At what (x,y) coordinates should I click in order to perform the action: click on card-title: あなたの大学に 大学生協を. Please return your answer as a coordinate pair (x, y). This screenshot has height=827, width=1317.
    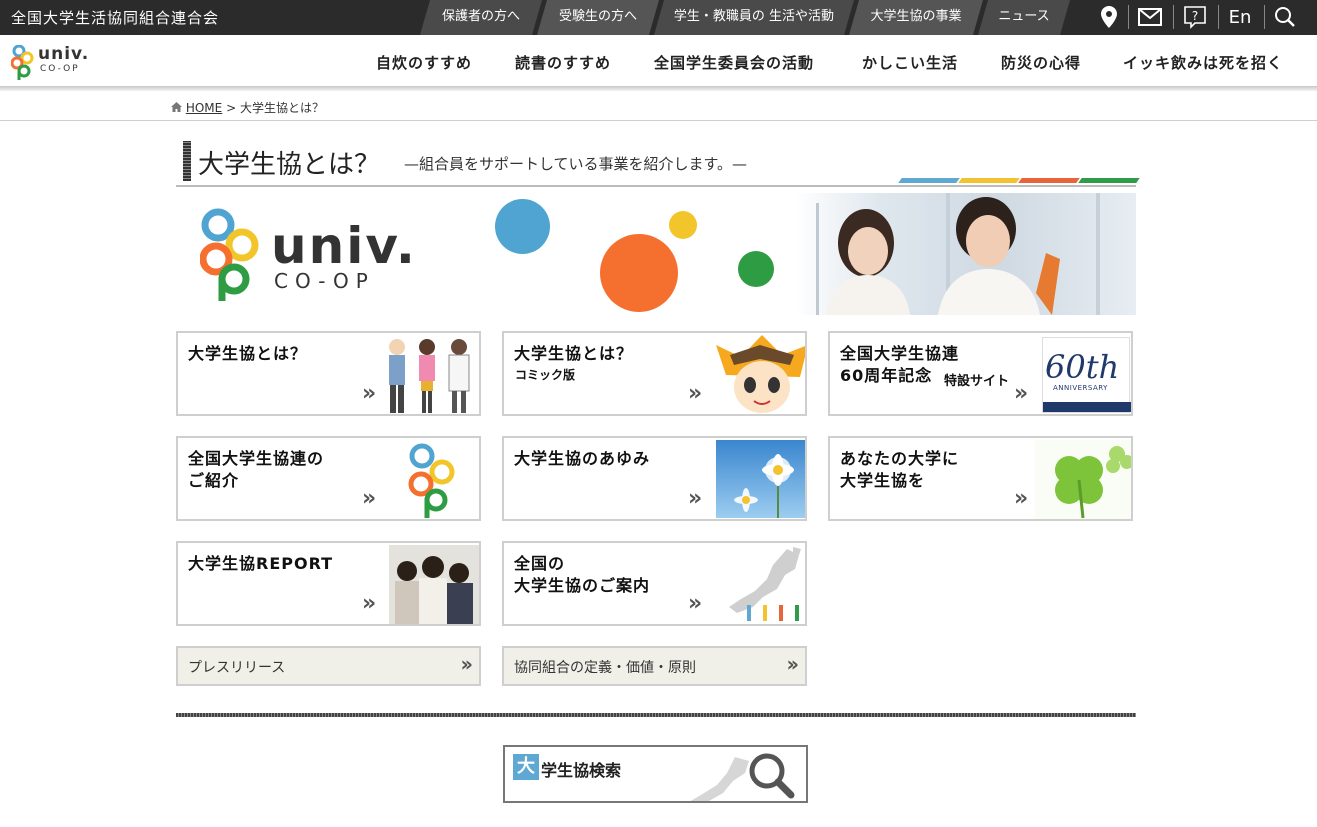
    Looking at the image, I should click on (900, 469).